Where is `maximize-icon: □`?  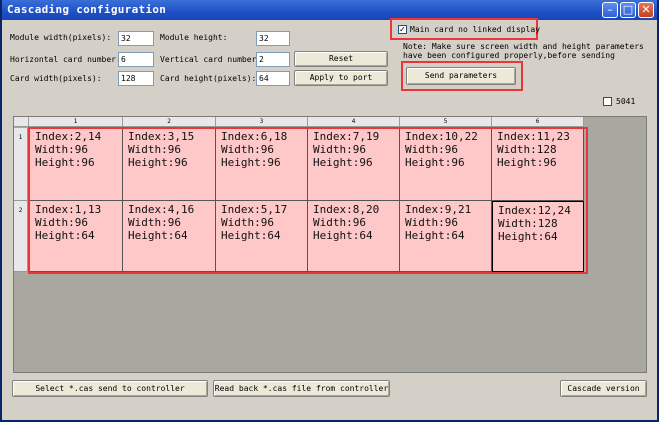
maximize-icon: □ is located at coordinates (628, 10).